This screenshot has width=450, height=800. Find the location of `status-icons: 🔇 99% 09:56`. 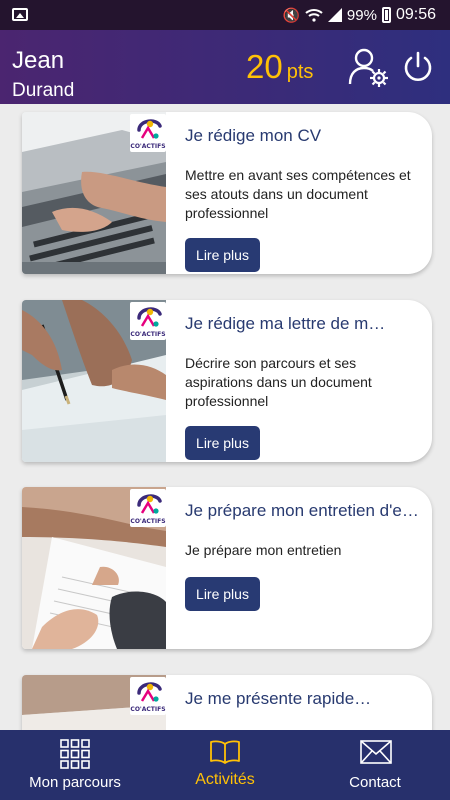

status-icons: 🔇 99% 09:56 is located at coordinates (359, 15).